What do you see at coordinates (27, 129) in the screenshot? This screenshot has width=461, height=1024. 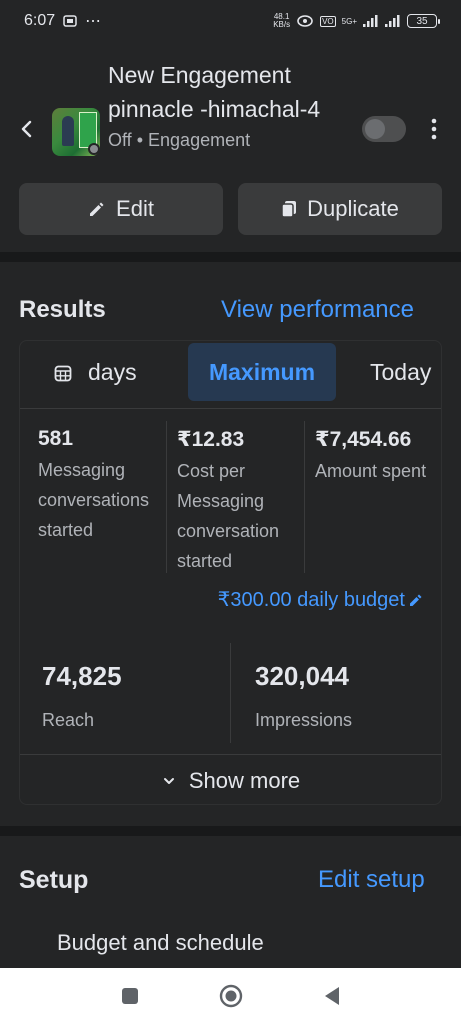 I see `back-arrow-icon` at bounding box center [27, 129].